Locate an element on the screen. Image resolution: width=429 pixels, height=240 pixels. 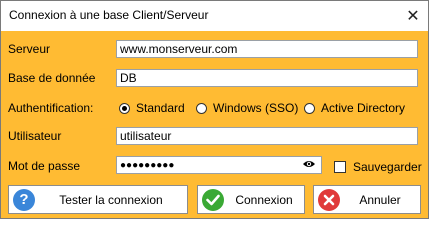
close-button: ✕ is located at coordinates (413, 16).